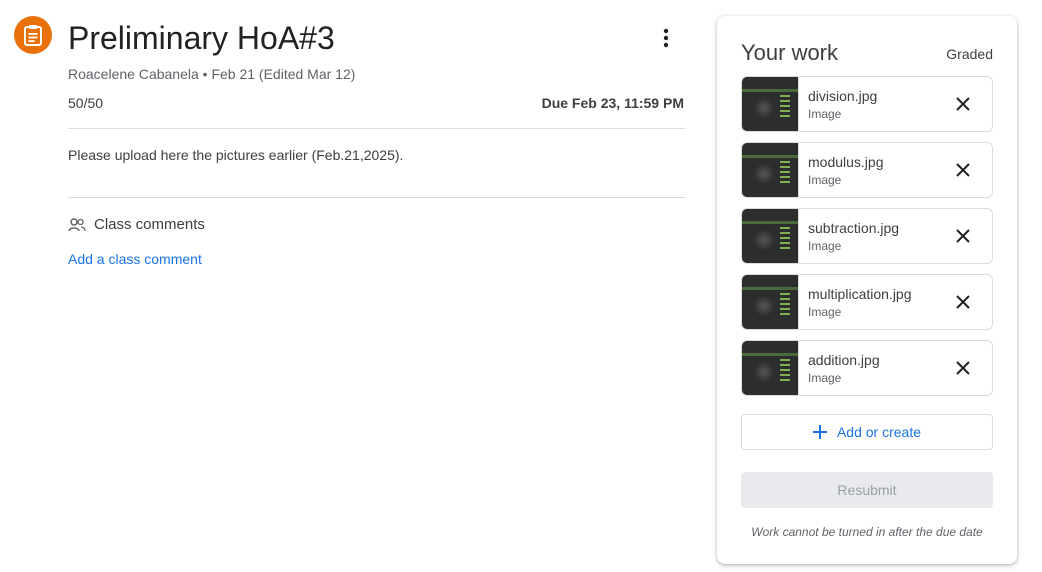  I want to click on attachment-item: division.jpg Image, so click(867, 104).